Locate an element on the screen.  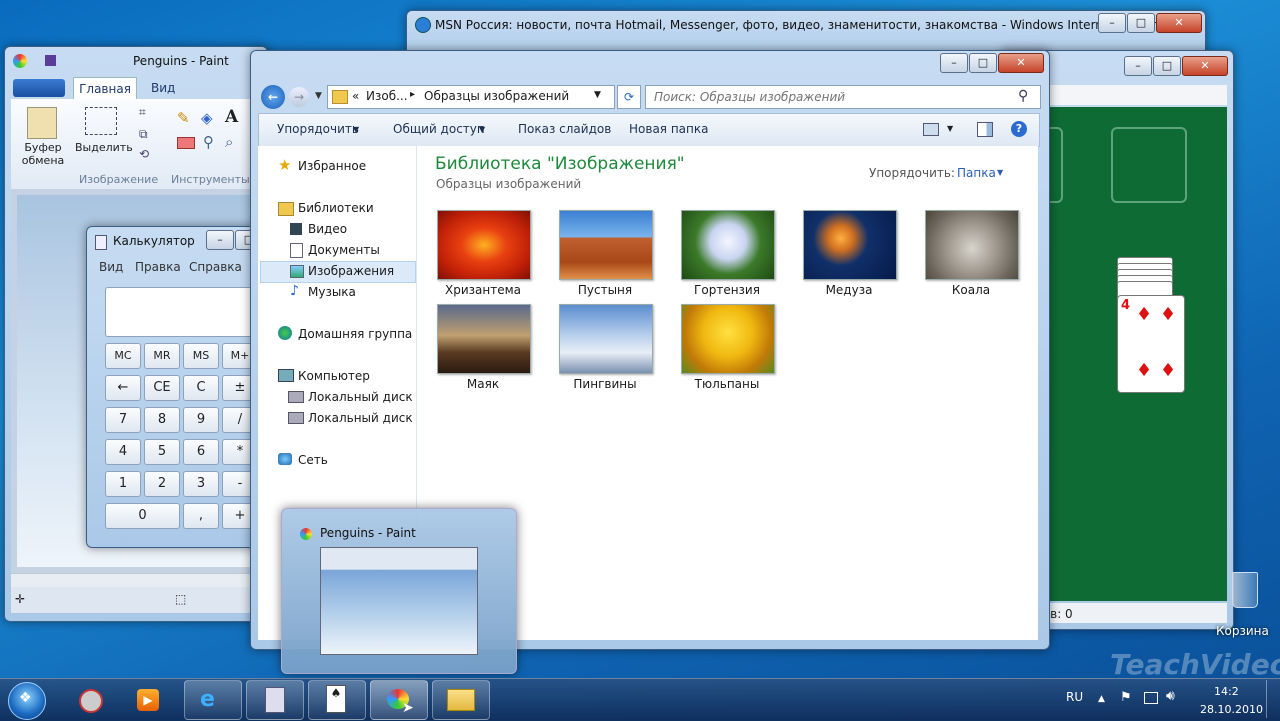
ie-close-button: ✕ is located at coordinates (1179, 23).